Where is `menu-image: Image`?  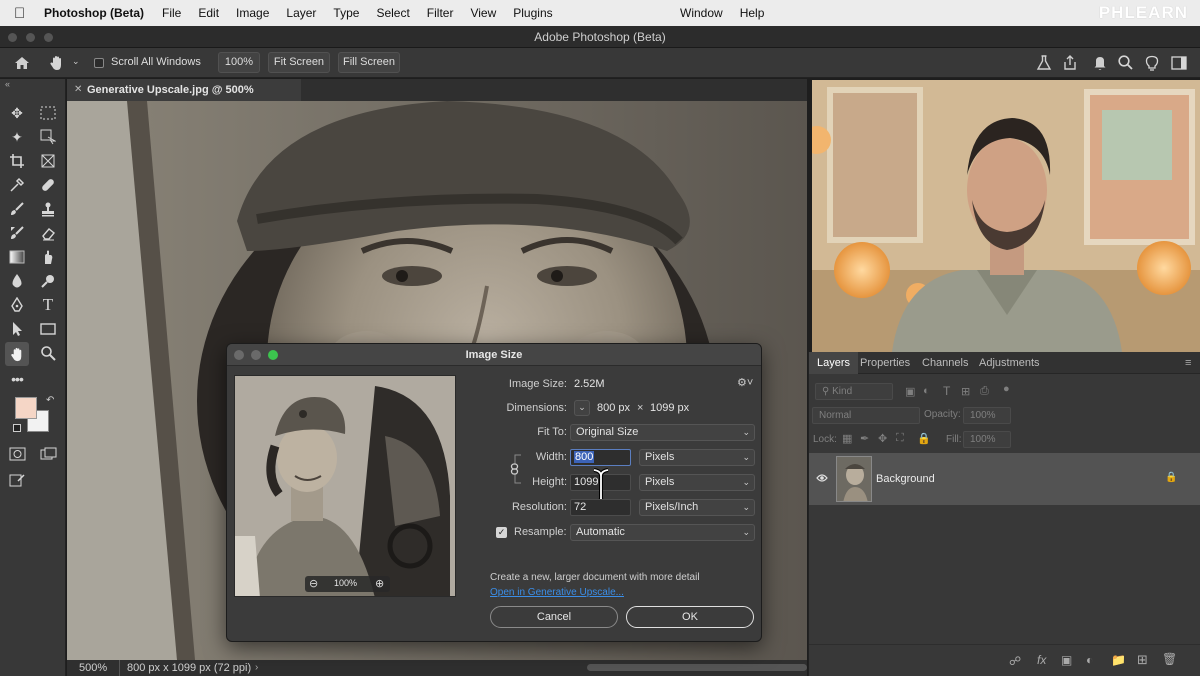 menu-image: Image is located at coordinates (252, 13).